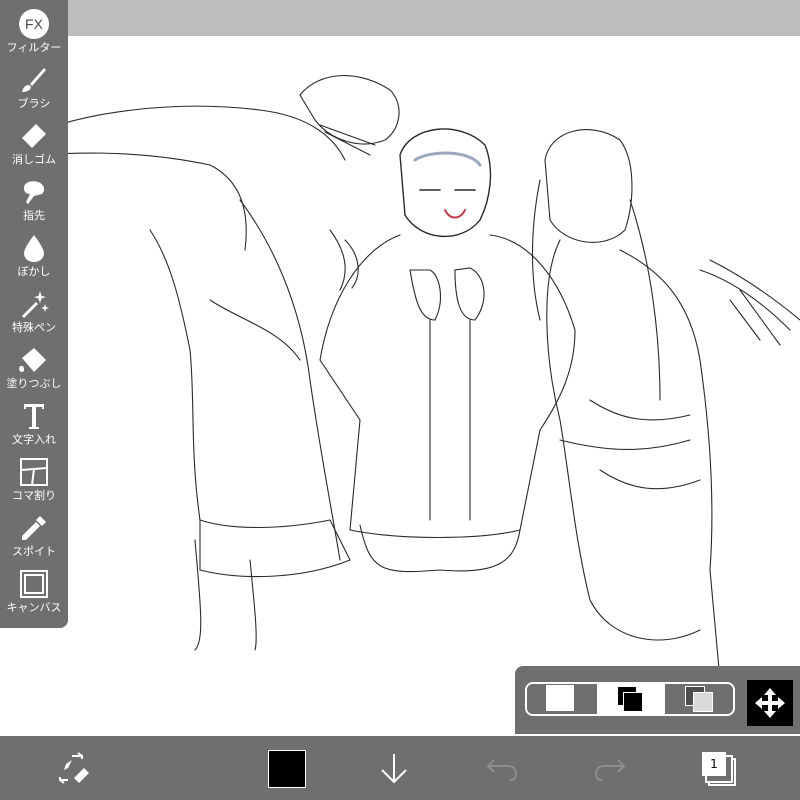 This screenshot has height=800, width=800. Describe the element at coordinates (32, 360) in the screenshot. I see `fill-bucket-icon` at that location.